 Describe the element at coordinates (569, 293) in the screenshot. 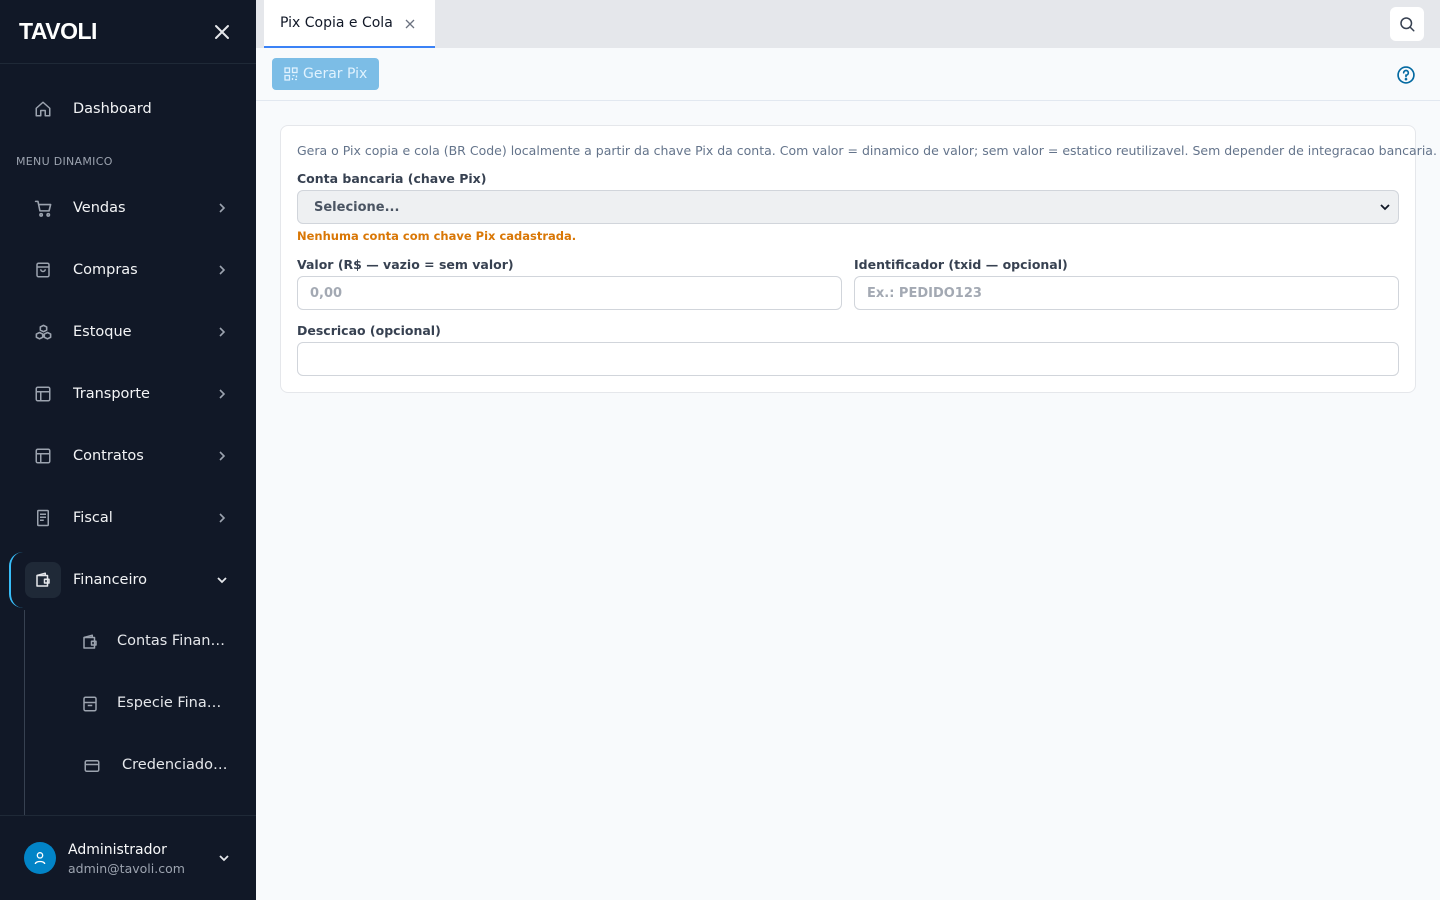

I see `value-input: 0,00` at that location.